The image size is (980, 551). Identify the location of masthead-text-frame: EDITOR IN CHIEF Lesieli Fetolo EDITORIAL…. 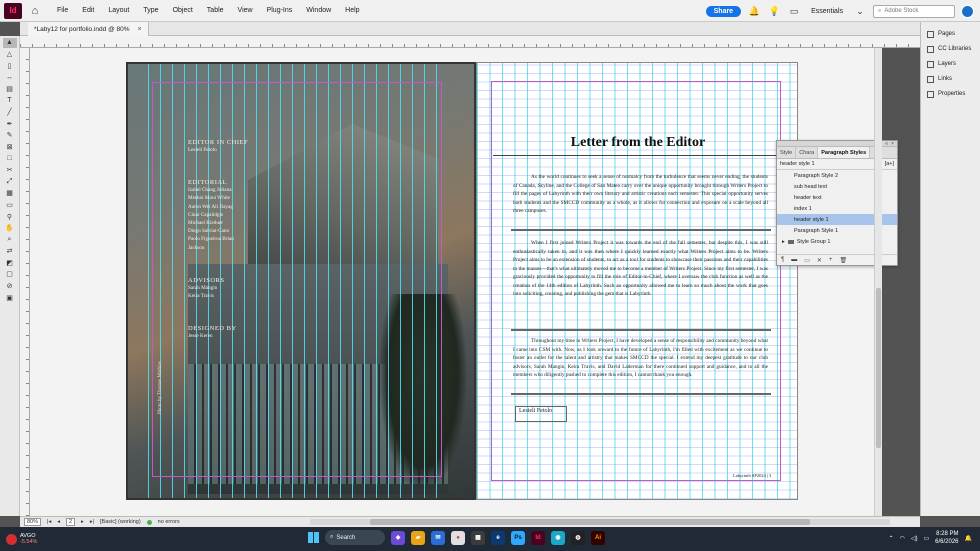
(248, 238).